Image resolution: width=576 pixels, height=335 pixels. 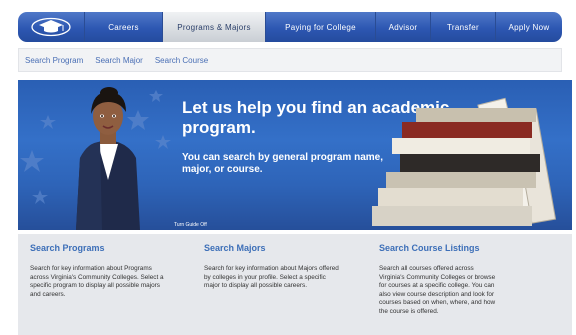 What do you see at coordinates (108, 158) in the screenshot?
I see `guide-avatar` at bounding box center [108, 158].